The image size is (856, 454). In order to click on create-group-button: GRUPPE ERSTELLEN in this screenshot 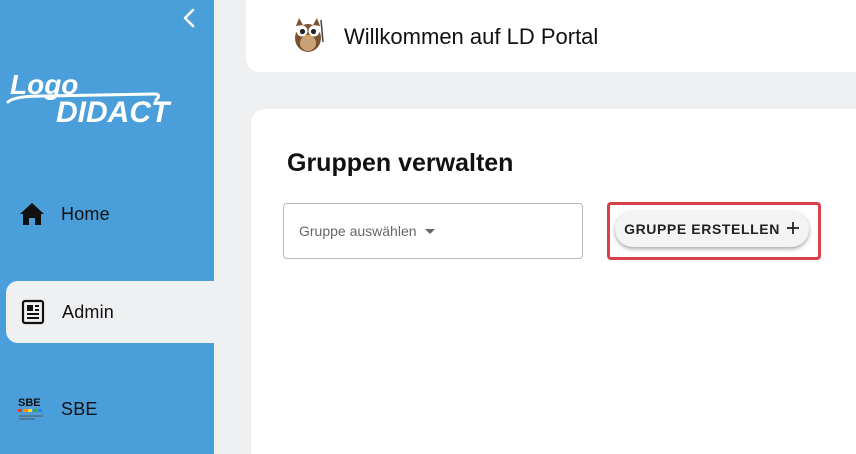, I will do `click(712, 229)`.